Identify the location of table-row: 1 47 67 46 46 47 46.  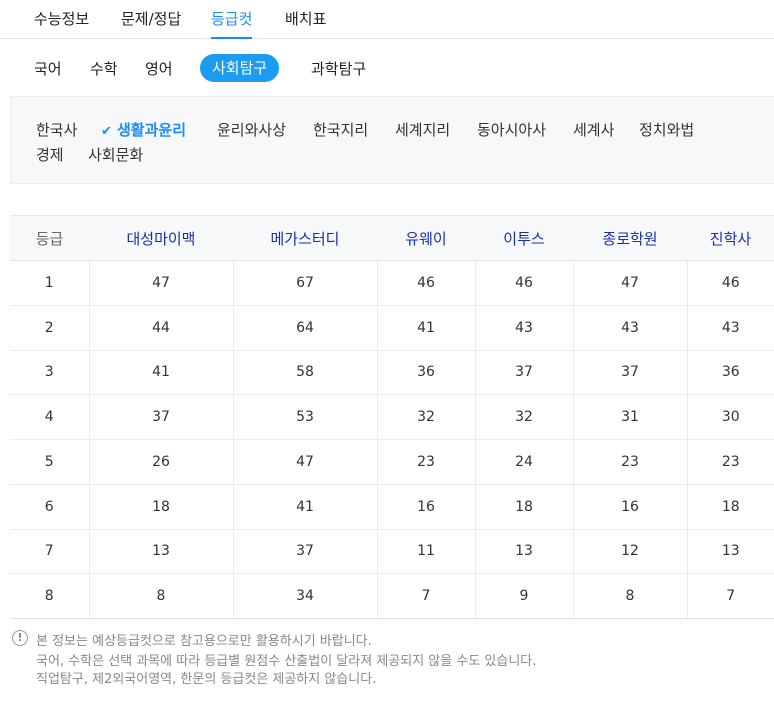
(392, 283).